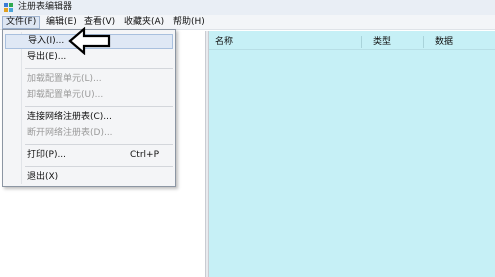  What do you see at coordinates (224, 42) in the screenshot?
I see `column-name: 名称` at bounding box center [224, 42].